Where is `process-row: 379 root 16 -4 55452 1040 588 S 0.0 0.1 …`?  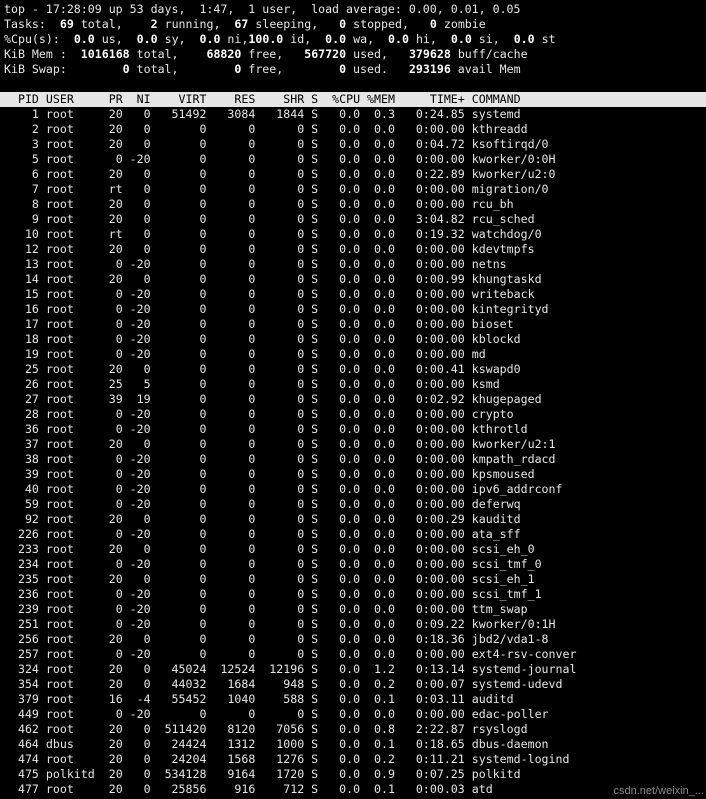 process-row: 379 root 16 -4 55452 1040 588 S 0.0 0.1 … is located at coordinates (355, 699).